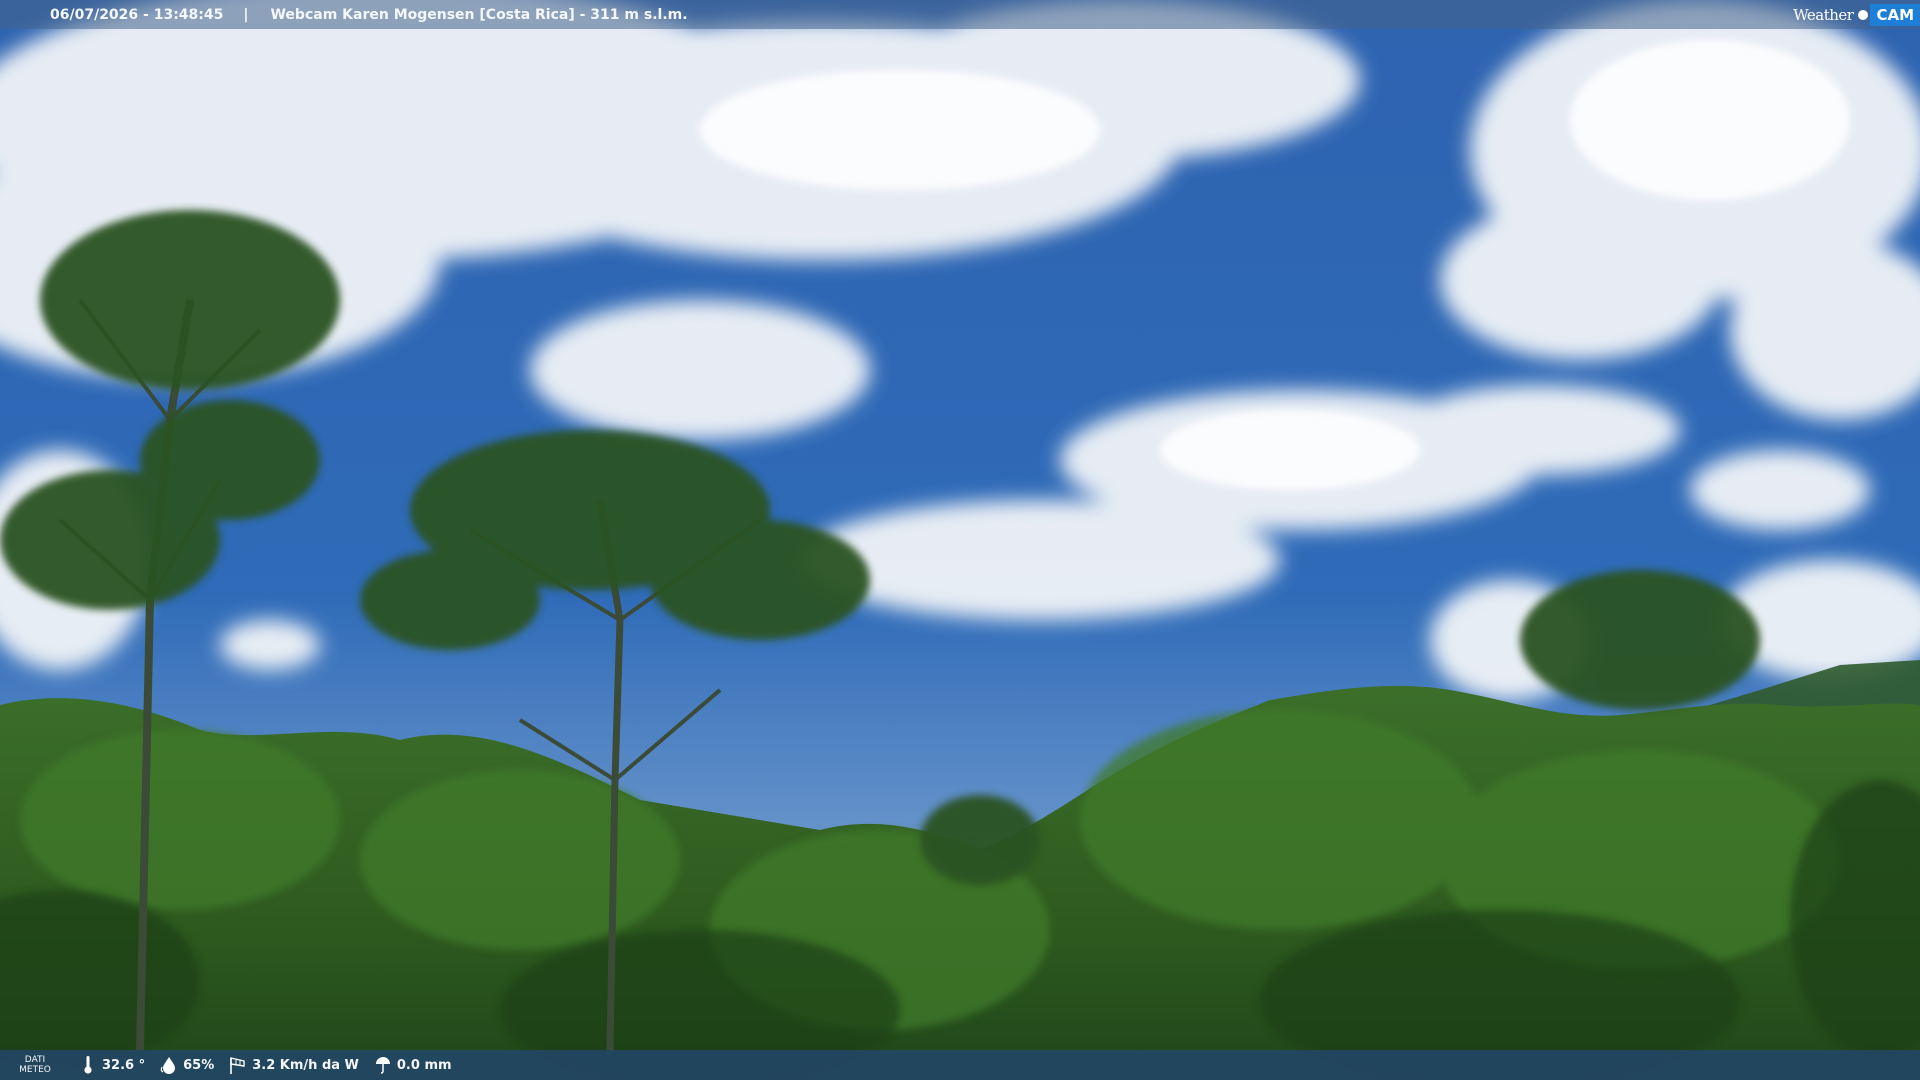 This screenshot has height=1080, width=1920. What do you see at coordinates (88, 1065) in the screenshot?
I see `thermometer-icon` at bounding box center [88, 1065].